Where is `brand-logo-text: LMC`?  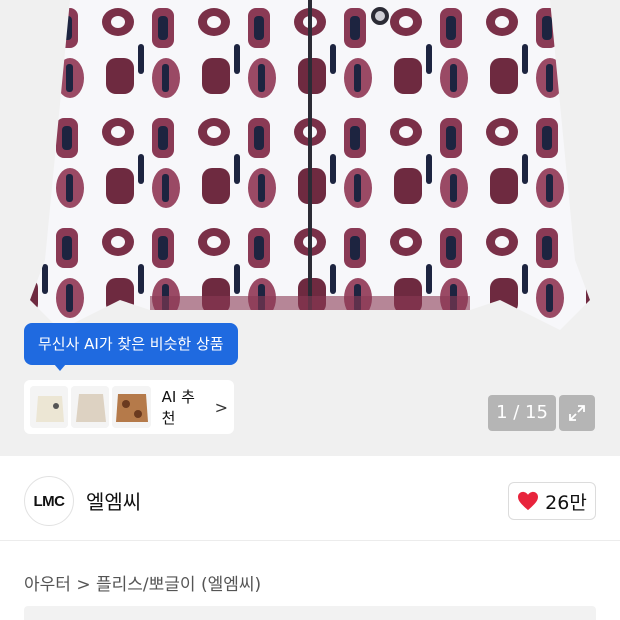 brand-logo-text: LMC is located at coordinates (49, 501).